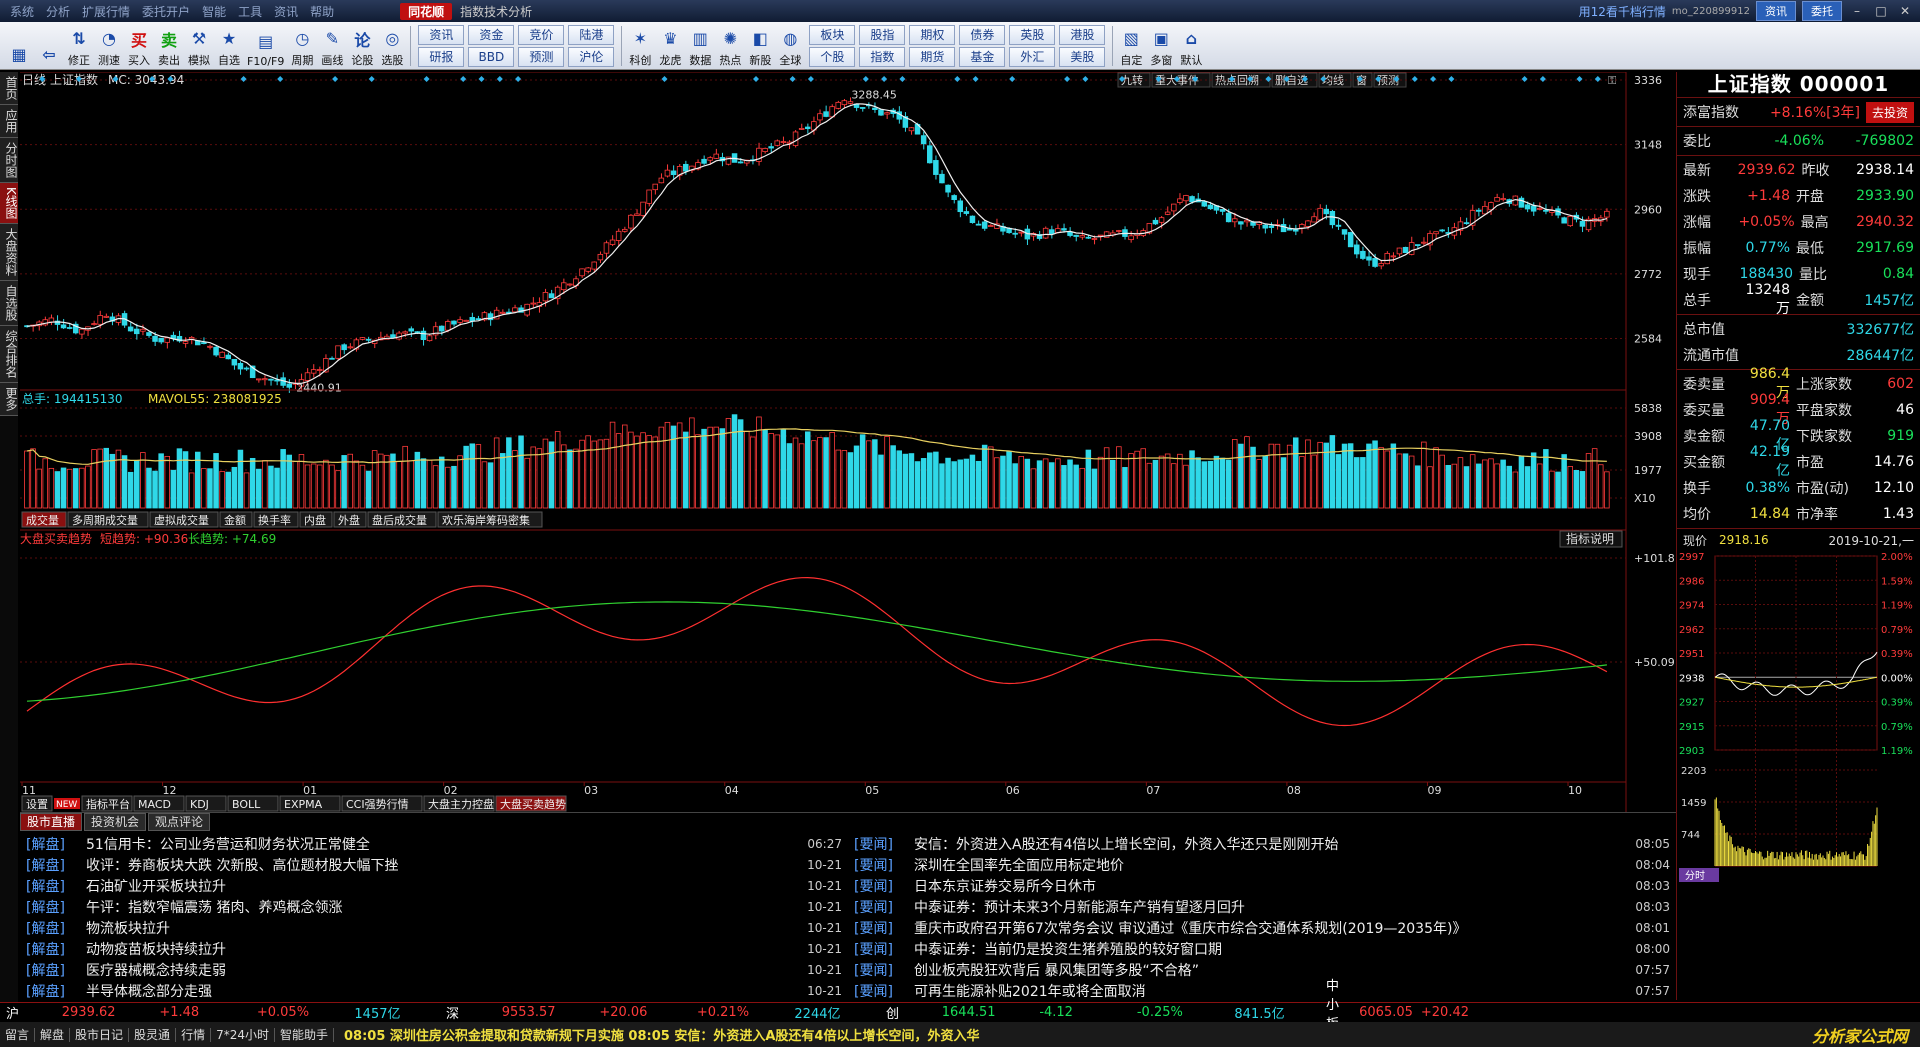 Image resolution: width=1920 pixels, height=1047 pixels. Describe the element at coordinates (541, 56) in the screenshot. I see `toolbar-grid-button: 预测` at that location.